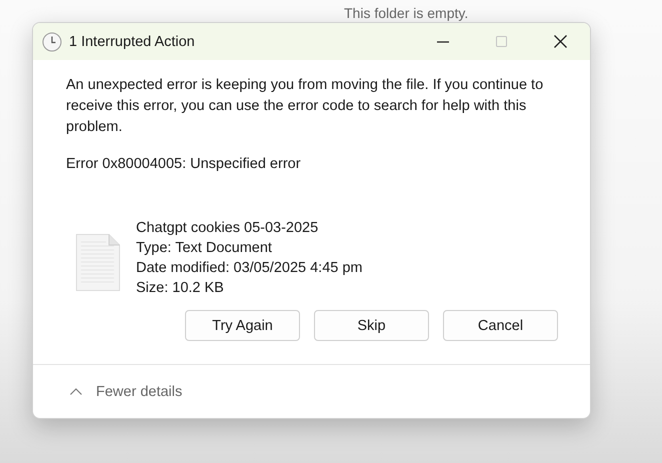 The height and width of the screenshot is (463, 662). What do you see at coordinates (305, 106) in the screenshot?
I see `error-message: An unexpected error is keeping you from moving the file. If you continue to receive this error, you can use the error code to search for help with this problem.` at bounding box center [305, 106].